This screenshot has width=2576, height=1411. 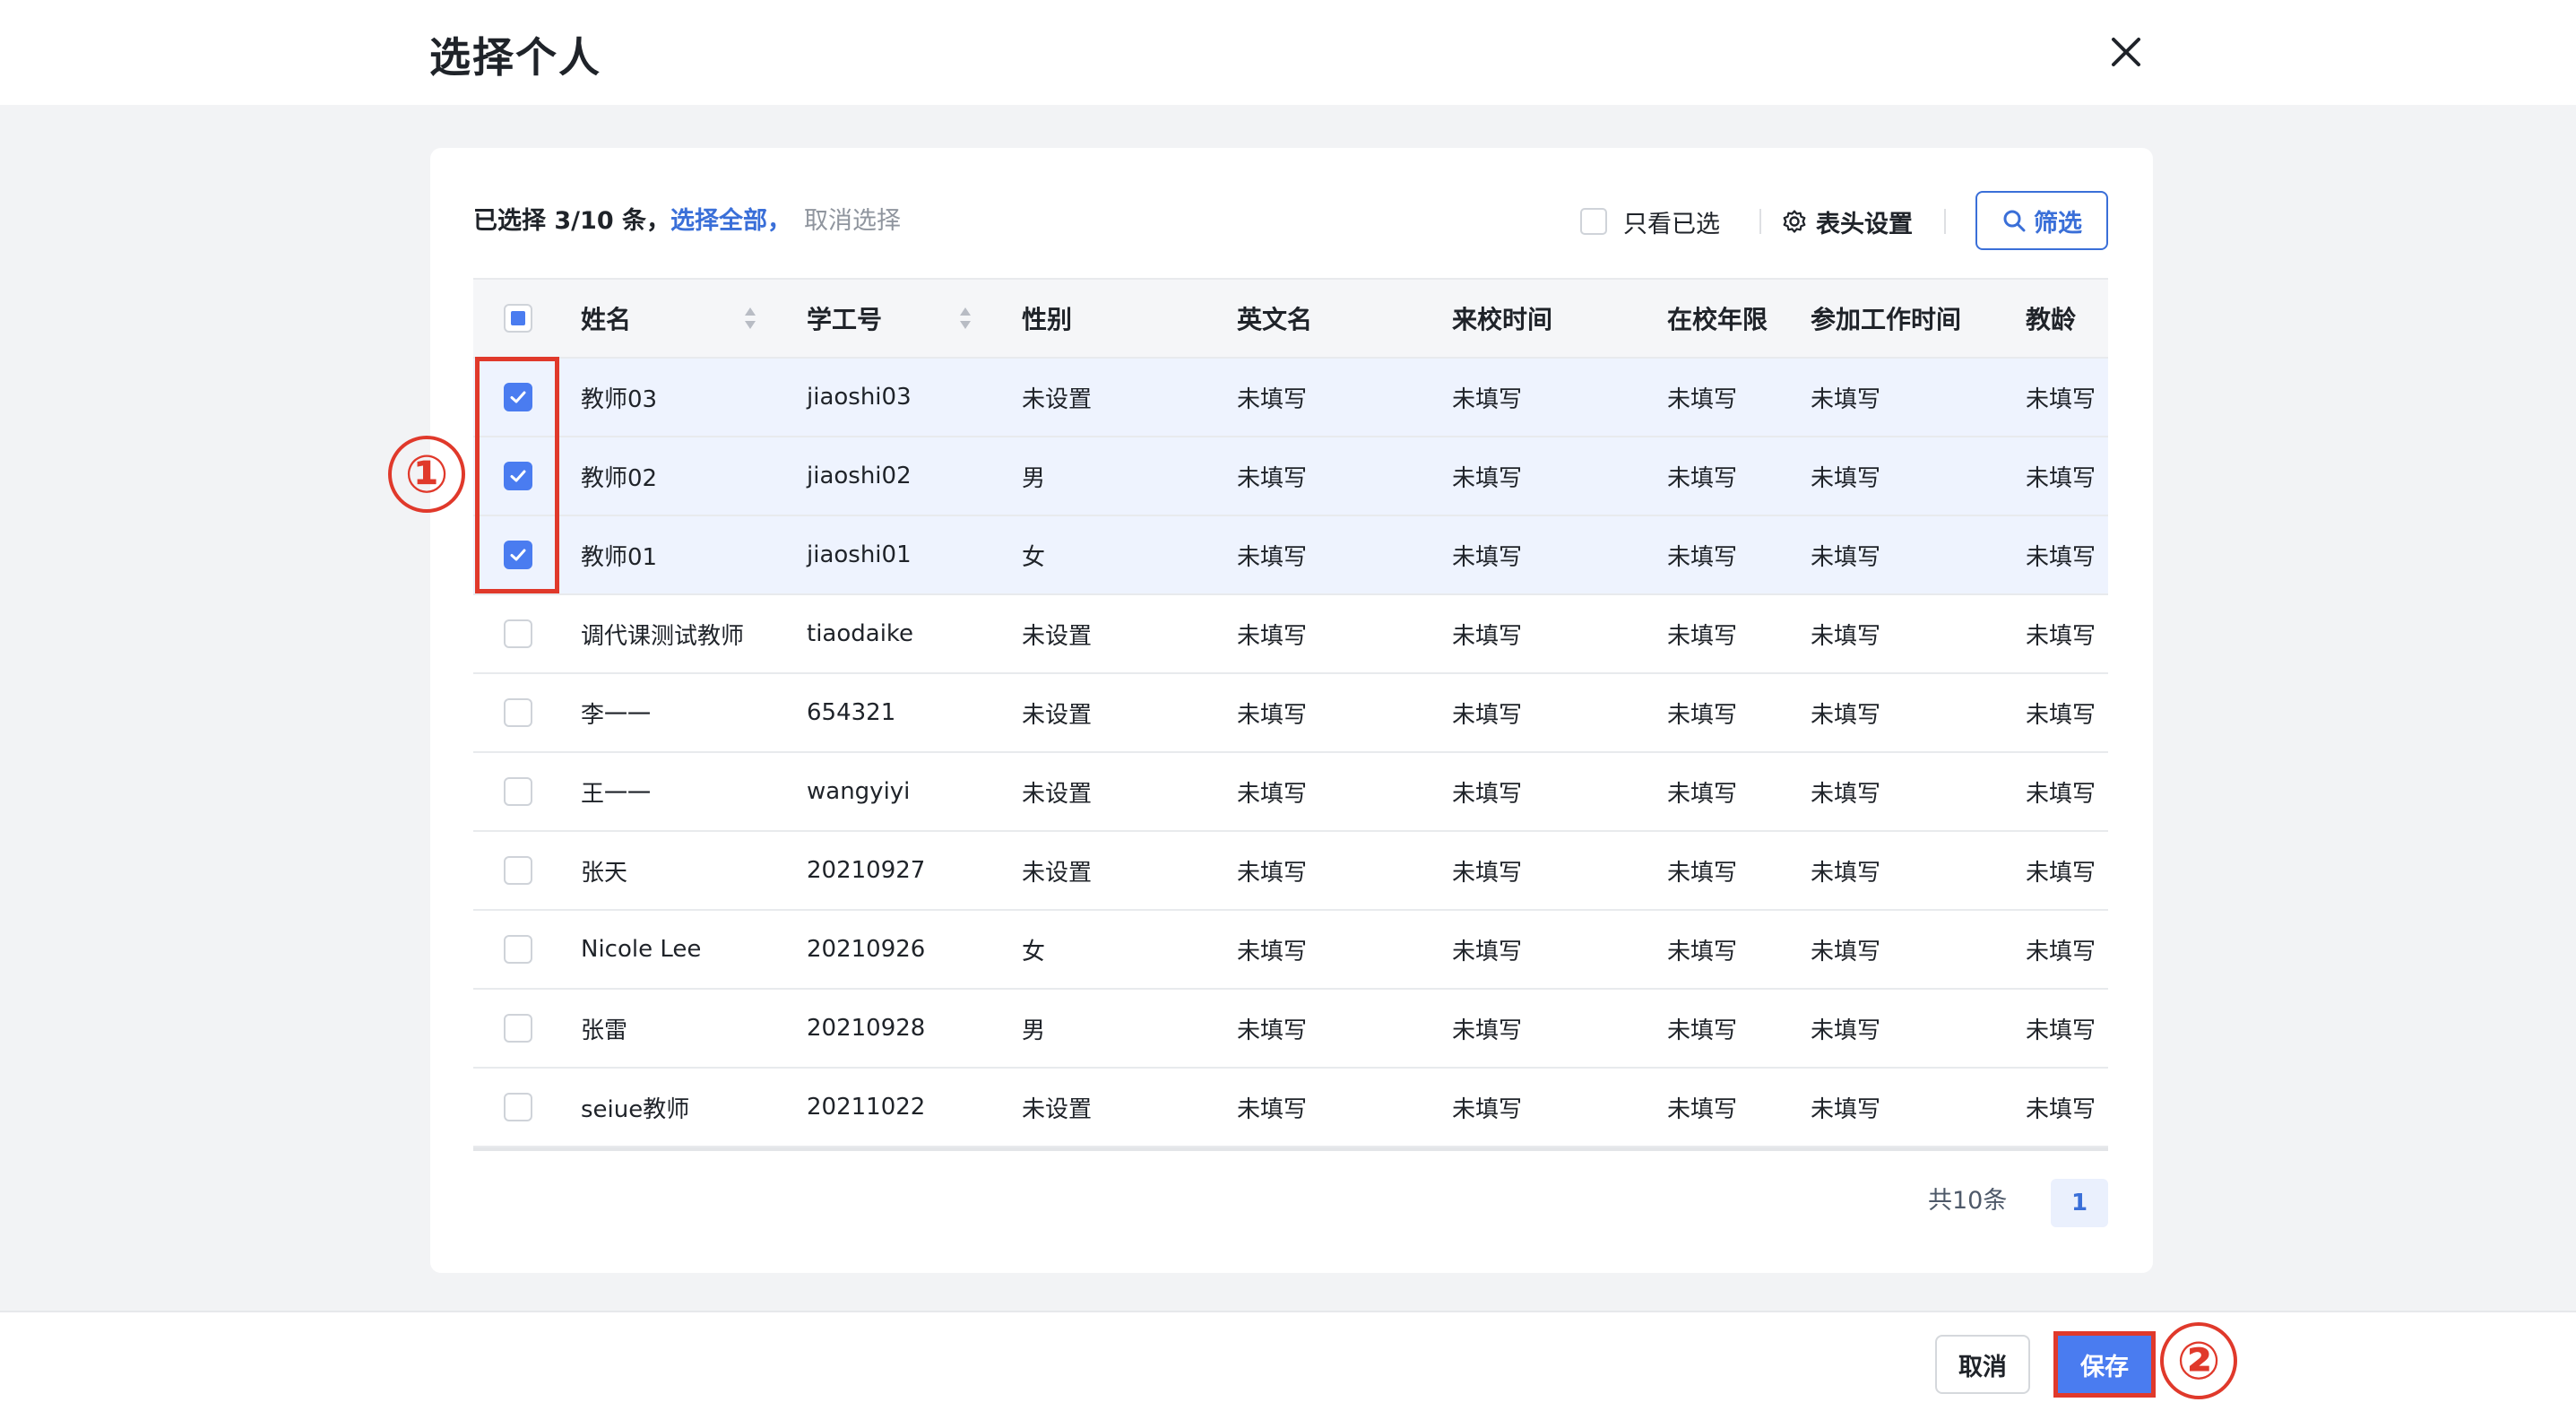 I want to click on dialog-title: 选择个人, so click(x=515, y=57).